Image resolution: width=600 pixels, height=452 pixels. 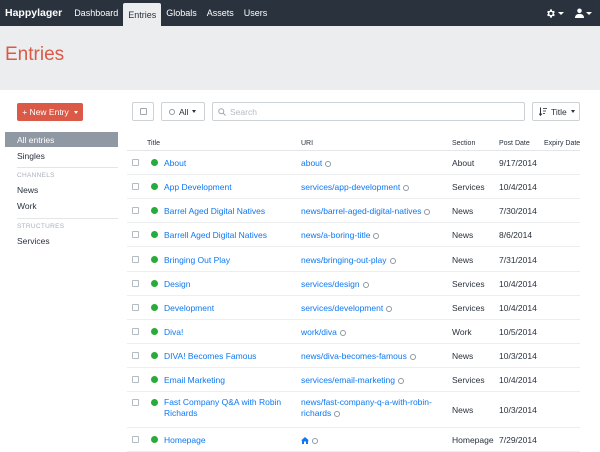 What do you see at coordinates (143, 111) in the screenshot?
I see `select-all-checkbox` at bounding box center [143, 111].